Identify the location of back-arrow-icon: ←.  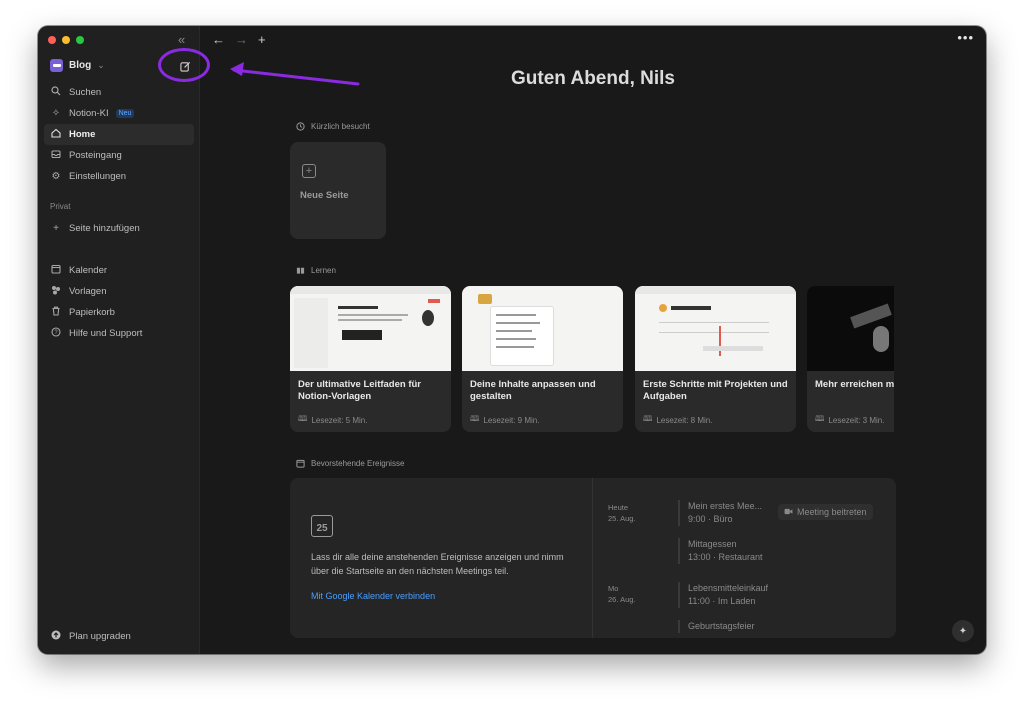
(218, 39).